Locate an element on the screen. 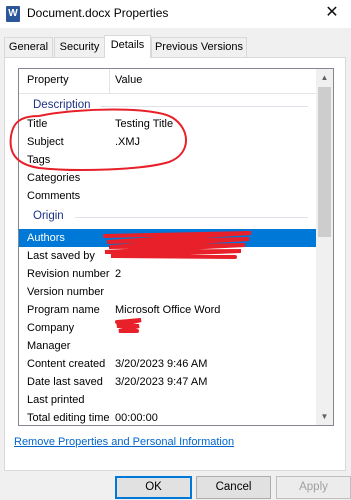  property-name: Version number is located at coordinates (66, 292).